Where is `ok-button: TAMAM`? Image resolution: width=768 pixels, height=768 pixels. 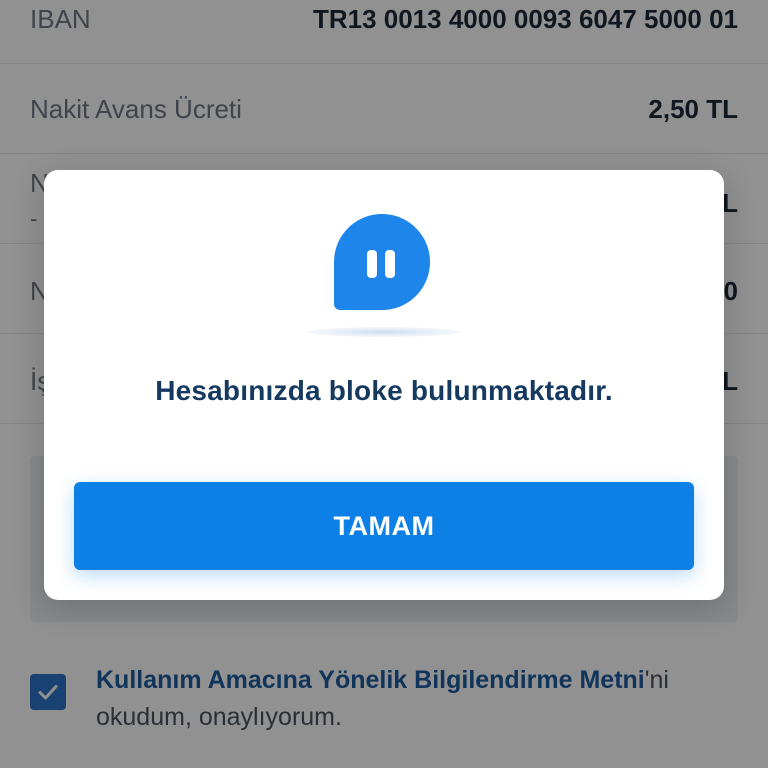
ok-button: TAMAM is located at coordinates (384, 526).